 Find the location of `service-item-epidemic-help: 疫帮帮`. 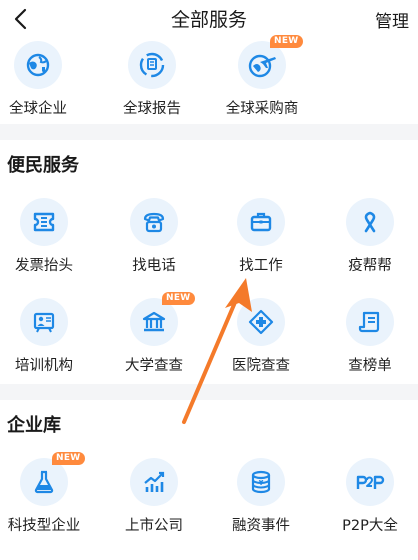

service-item-epidemic-help: 疫帮帮 is located at coordinates (368, 244).